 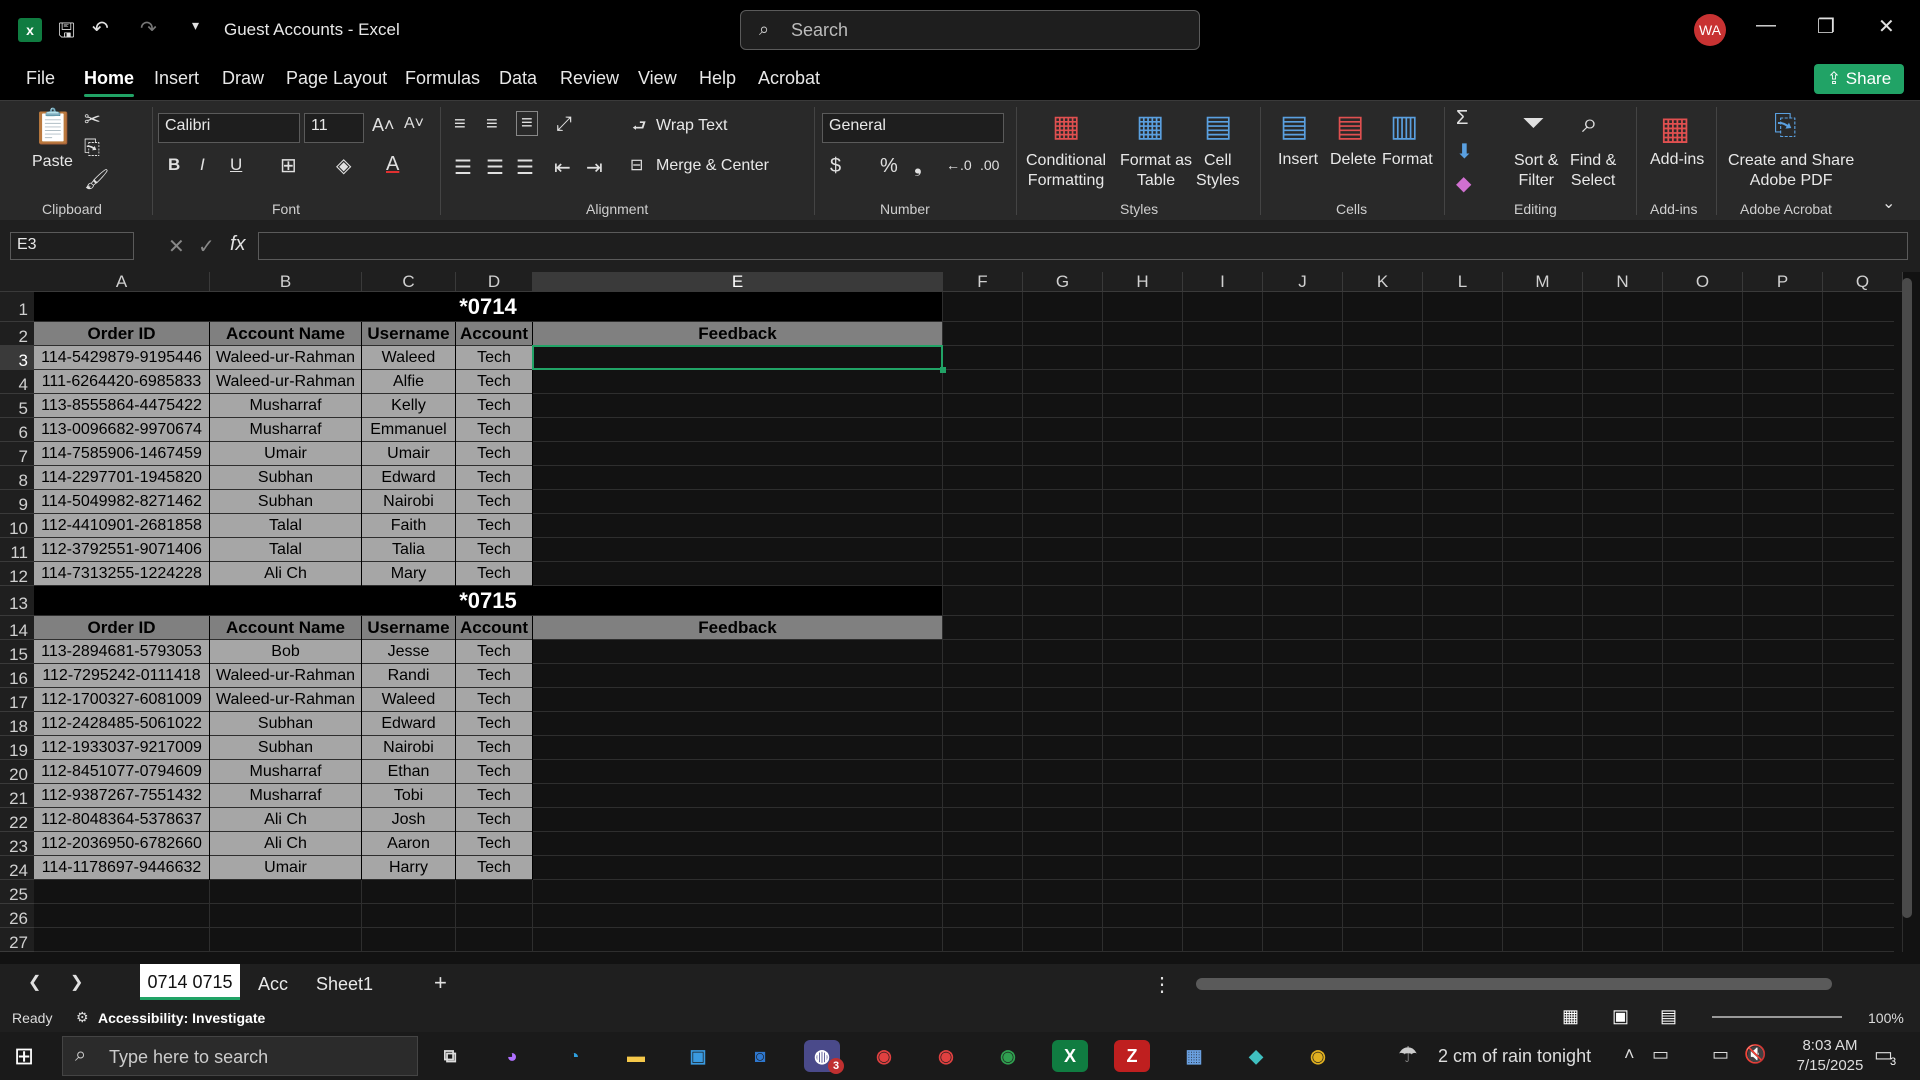 What do you see at coordinates (525, 167) in the screenshot?
I see `align-right-icon: ☰` at bounding box center [525, 167].